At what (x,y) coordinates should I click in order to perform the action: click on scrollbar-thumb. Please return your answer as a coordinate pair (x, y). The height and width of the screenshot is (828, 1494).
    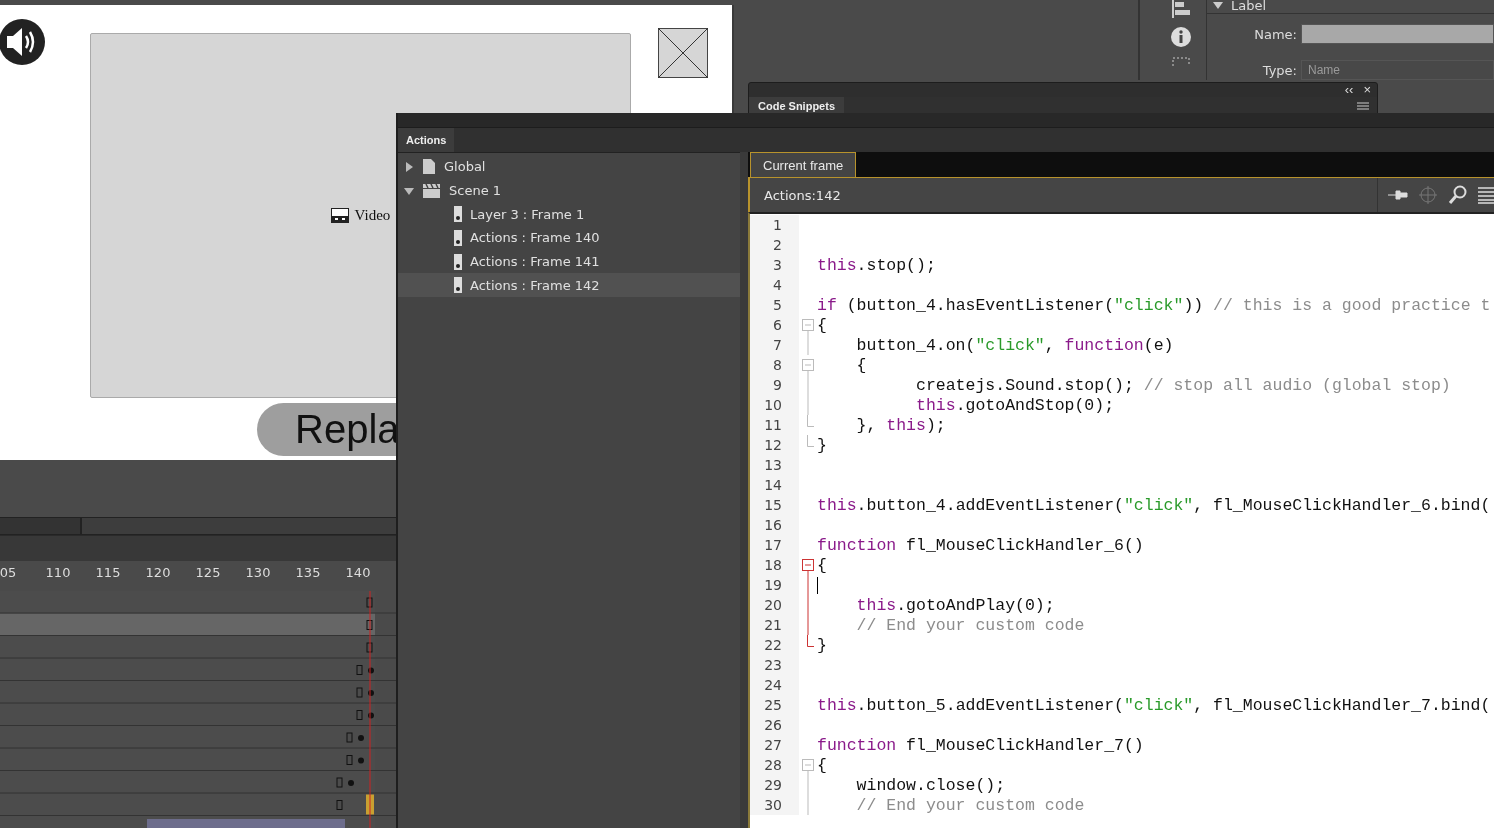
    Looking at the image, I should click on (41, 526).